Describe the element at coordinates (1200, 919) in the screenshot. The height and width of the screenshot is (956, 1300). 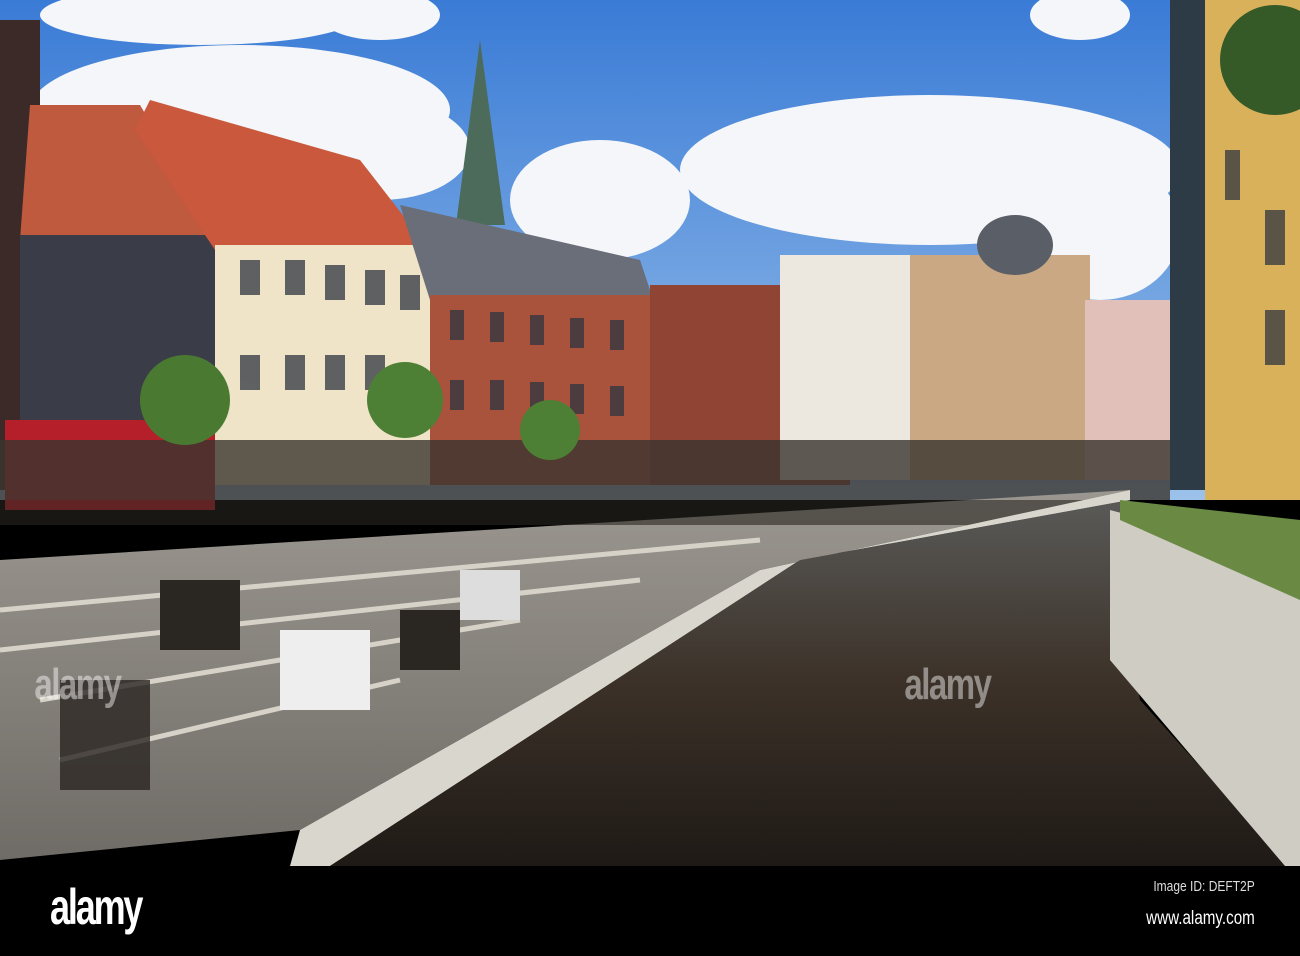
I see `website-link: www.alamy.com` at that location.